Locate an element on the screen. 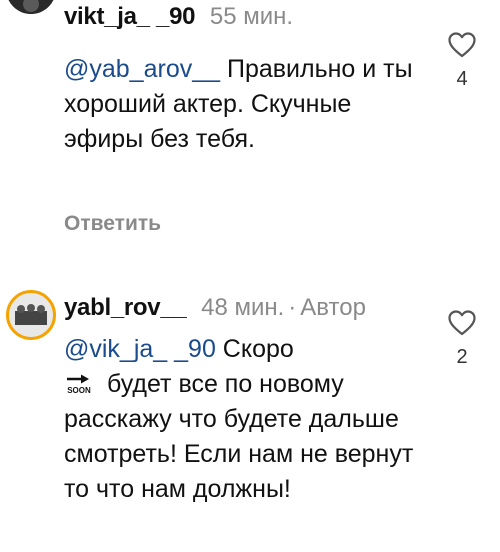 This screenshot has width=500, height=552. comment-text-part1: Скоро is located at coordinates (254, 349).